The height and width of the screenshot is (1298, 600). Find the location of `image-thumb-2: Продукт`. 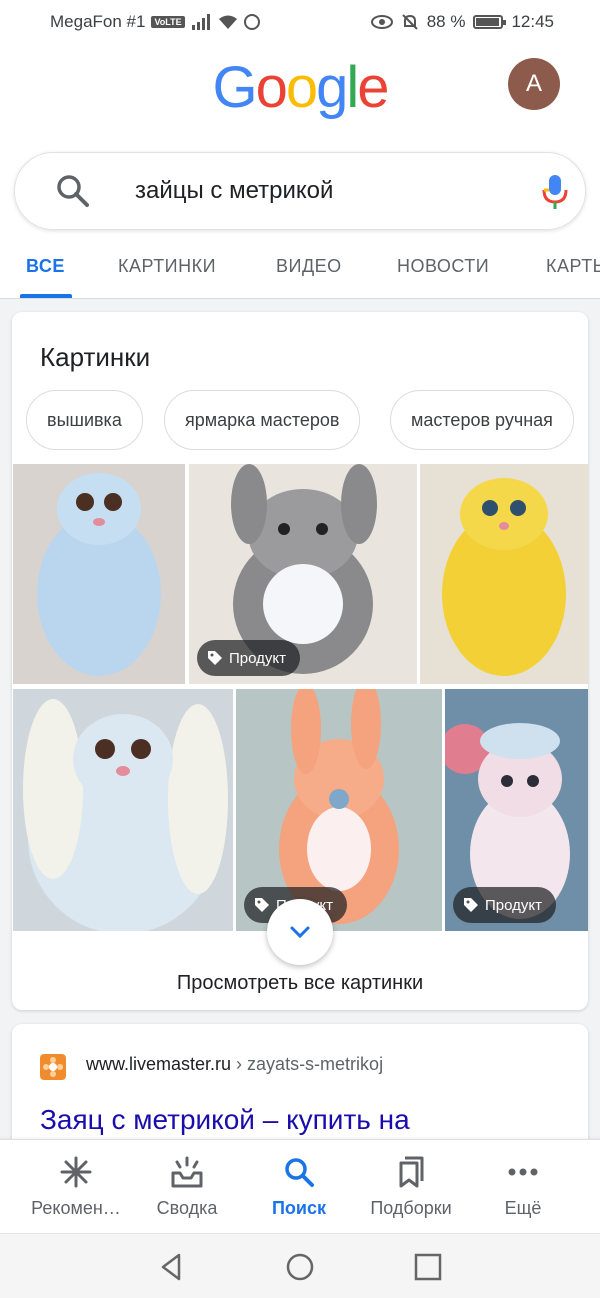

image-thumb-2: Продукт is located at coordinates (303, 574).